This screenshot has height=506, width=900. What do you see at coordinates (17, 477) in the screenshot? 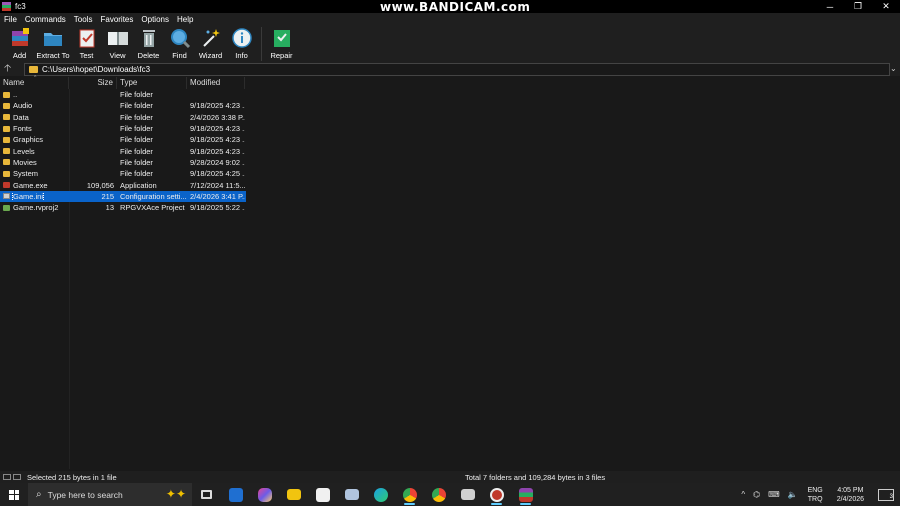
I see `lock-icon` at bounding box center [17, 477].